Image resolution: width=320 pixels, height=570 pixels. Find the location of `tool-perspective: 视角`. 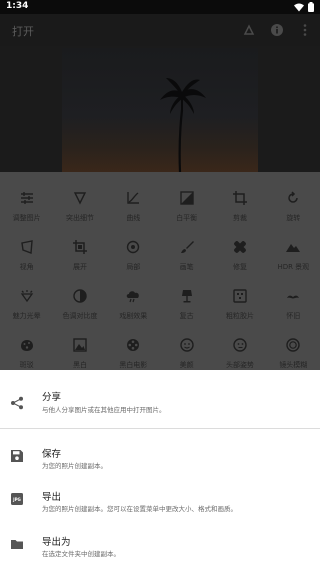

tool-perspective: 视角 is located at coordinates (26, 258).